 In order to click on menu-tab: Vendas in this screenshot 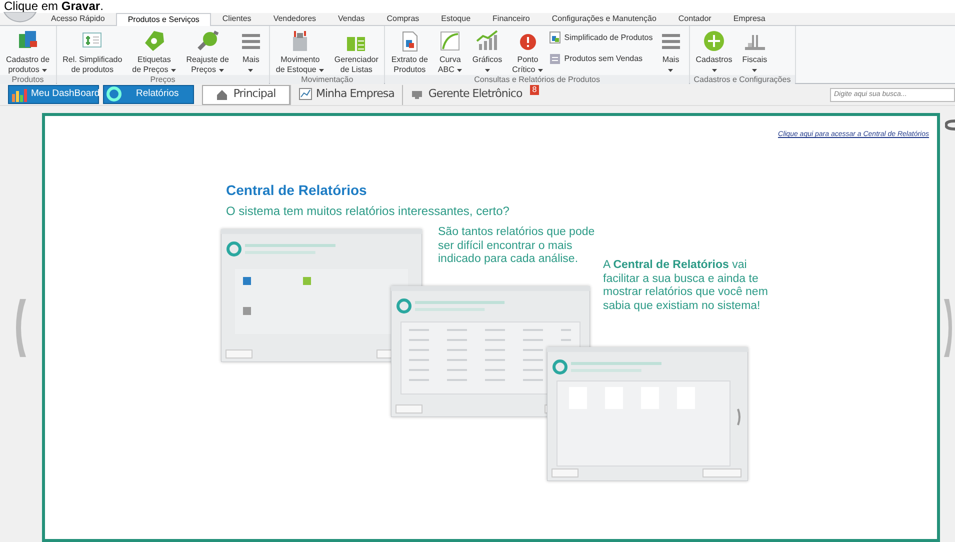, I will do `click(351, 18)`.